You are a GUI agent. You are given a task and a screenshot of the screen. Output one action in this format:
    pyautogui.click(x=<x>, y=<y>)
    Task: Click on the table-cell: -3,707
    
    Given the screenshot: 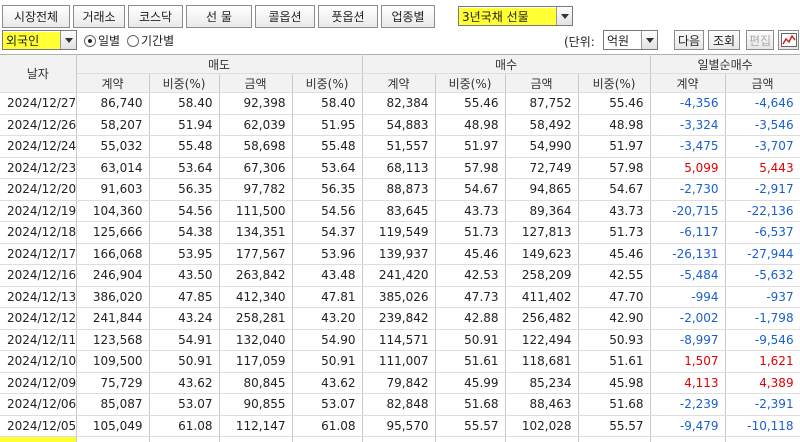 What is the action you would take?
    pyautogui.click(x=762, y=146)
    